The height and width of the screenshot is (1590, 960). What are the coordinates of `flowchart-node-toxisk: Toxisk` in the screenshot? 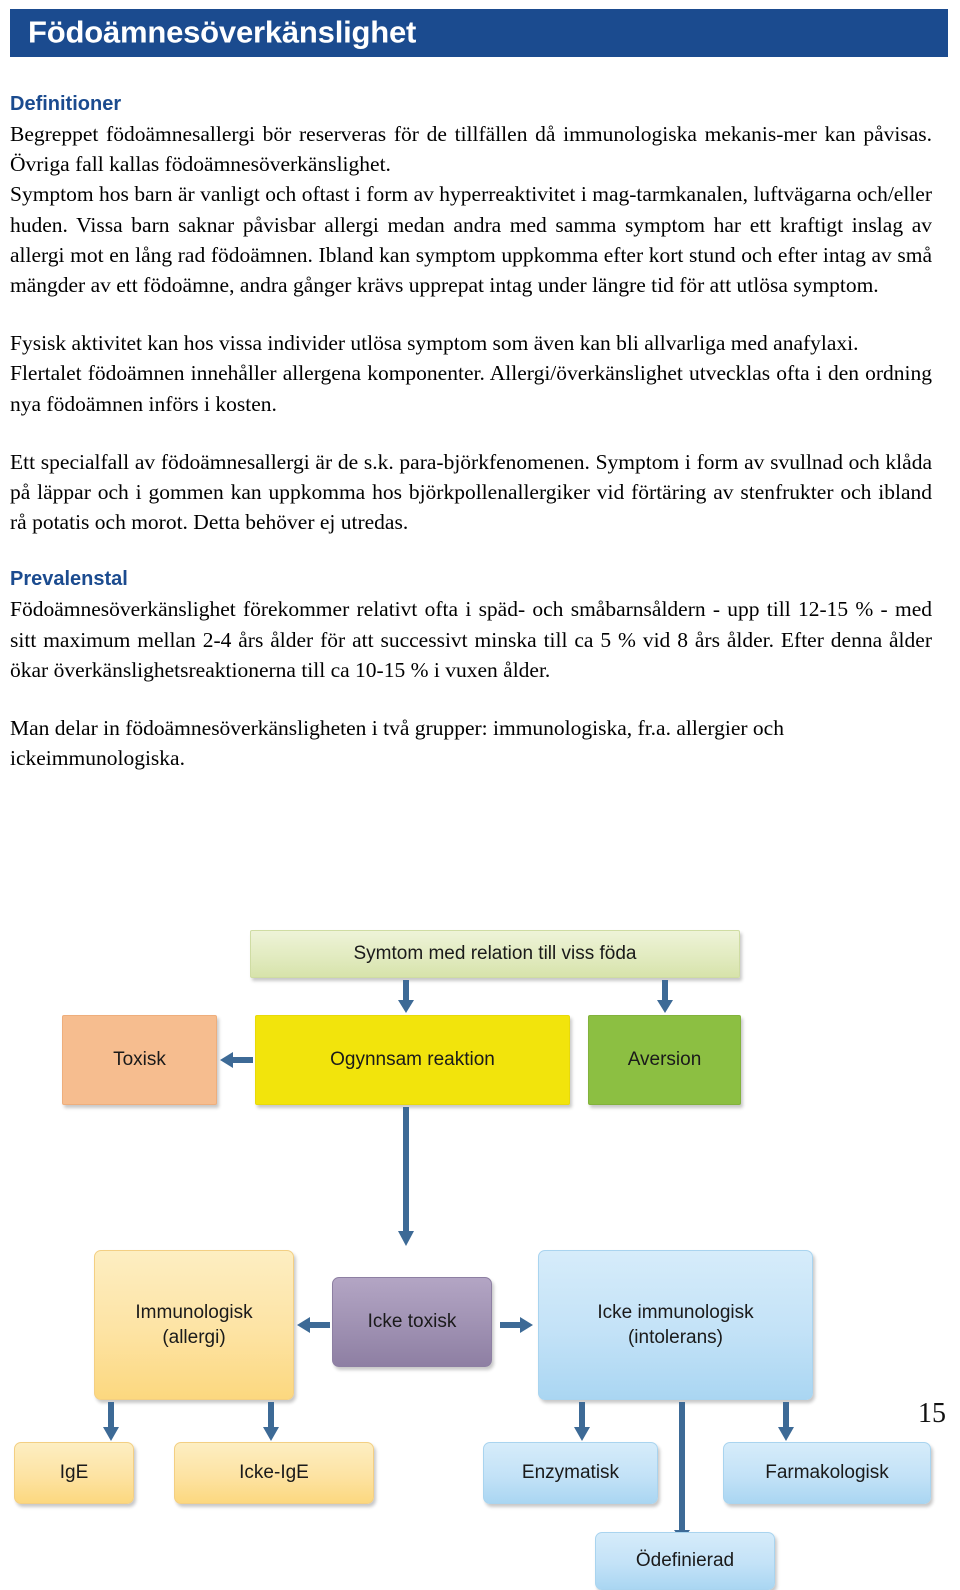 It's located at (139, 1060).